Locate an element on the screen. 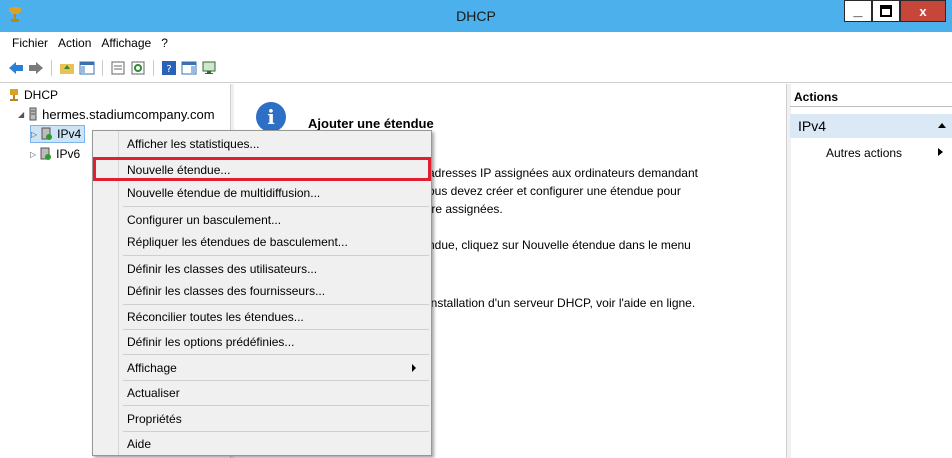 The height and width of the screenshot is (458, 952). tree-item-ipv4: ▷ IPv4 is located at coordinates (58, 134).